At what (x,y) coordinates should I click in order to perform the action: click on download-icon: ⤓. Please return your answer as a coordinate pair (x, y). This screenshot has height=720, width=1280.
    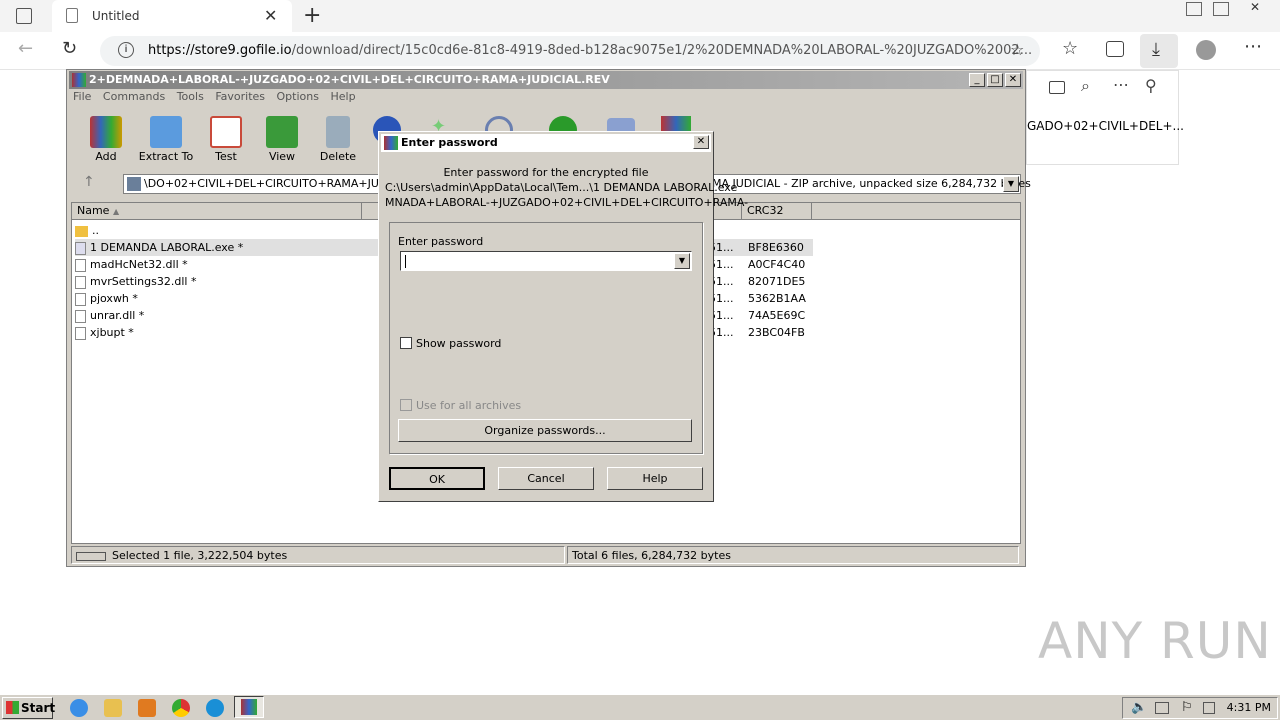
    Looking at the image, I should click on (1156, 49).